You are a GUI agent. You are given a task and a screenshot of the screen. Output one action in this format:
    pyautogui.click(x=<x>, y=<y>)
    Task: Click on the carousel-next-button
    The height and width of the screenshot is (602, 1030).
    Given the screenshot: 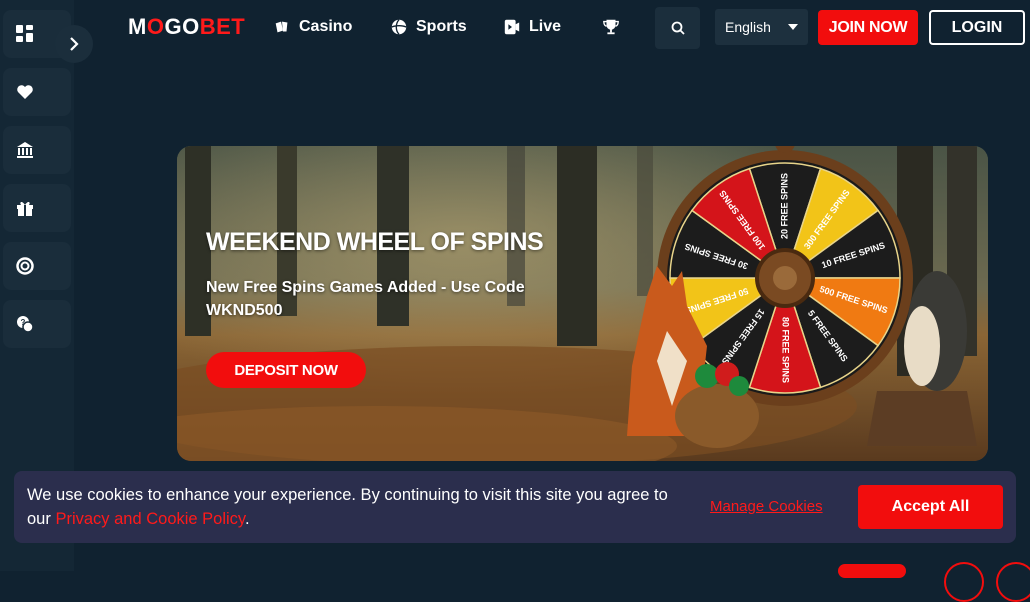 What is the action you would take?
    pyautogui.click(x=1013, y=582)
    